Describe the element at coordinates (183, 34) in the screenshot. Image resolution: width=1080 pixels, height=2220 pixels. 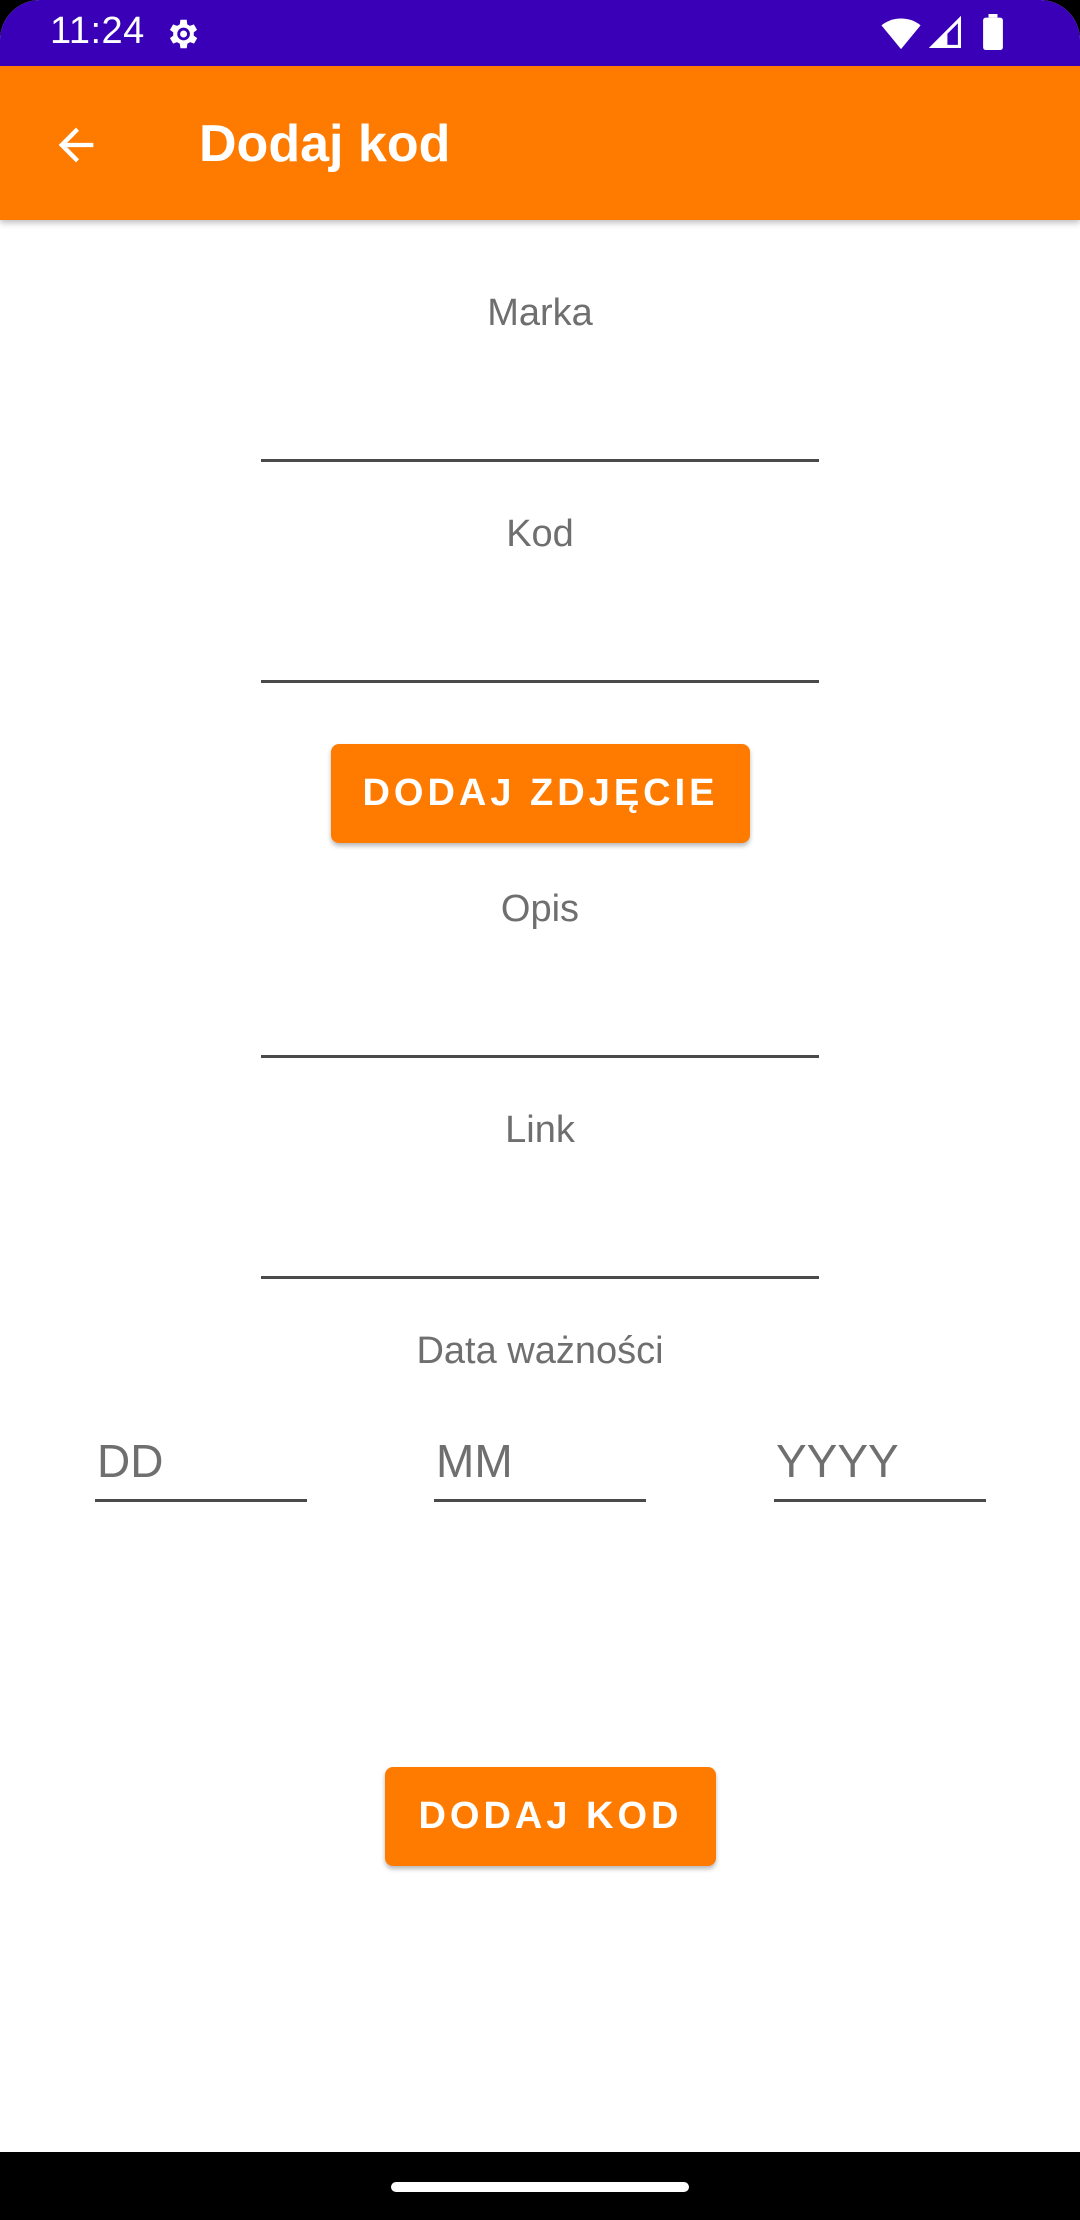
I see `settings-gear-icon` at that location.